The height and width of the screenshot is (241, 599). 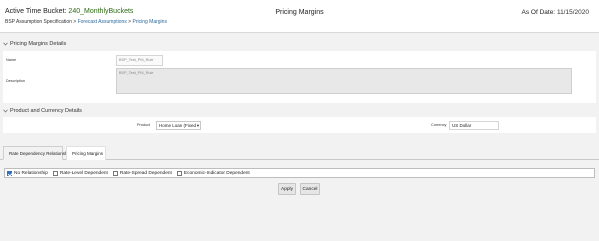 What do you see at coordinates (216, 173) in the screenshot?
I see `option-label: Economic-Indicator Dependent` at bounding box center [216, 173].